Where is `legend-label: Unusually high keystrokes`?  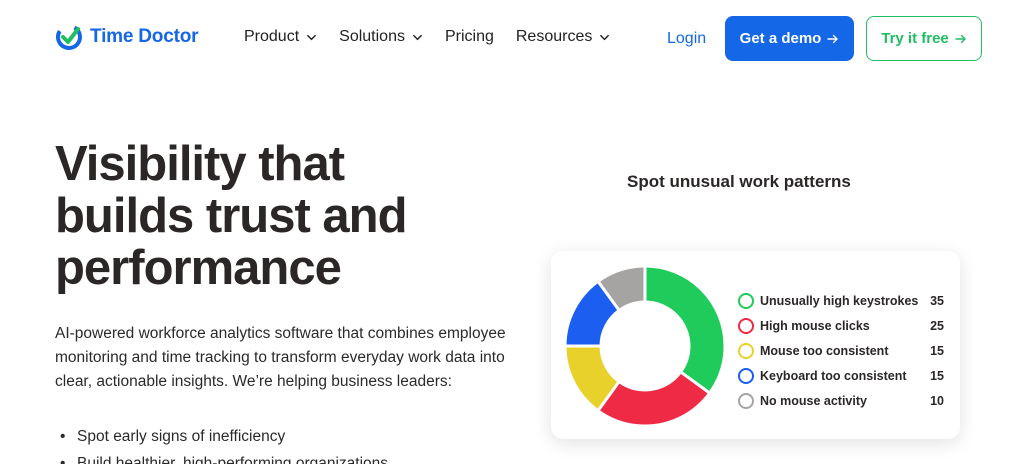 legend-label: Unusually high keystrokes is located at coordinates (839, 300).